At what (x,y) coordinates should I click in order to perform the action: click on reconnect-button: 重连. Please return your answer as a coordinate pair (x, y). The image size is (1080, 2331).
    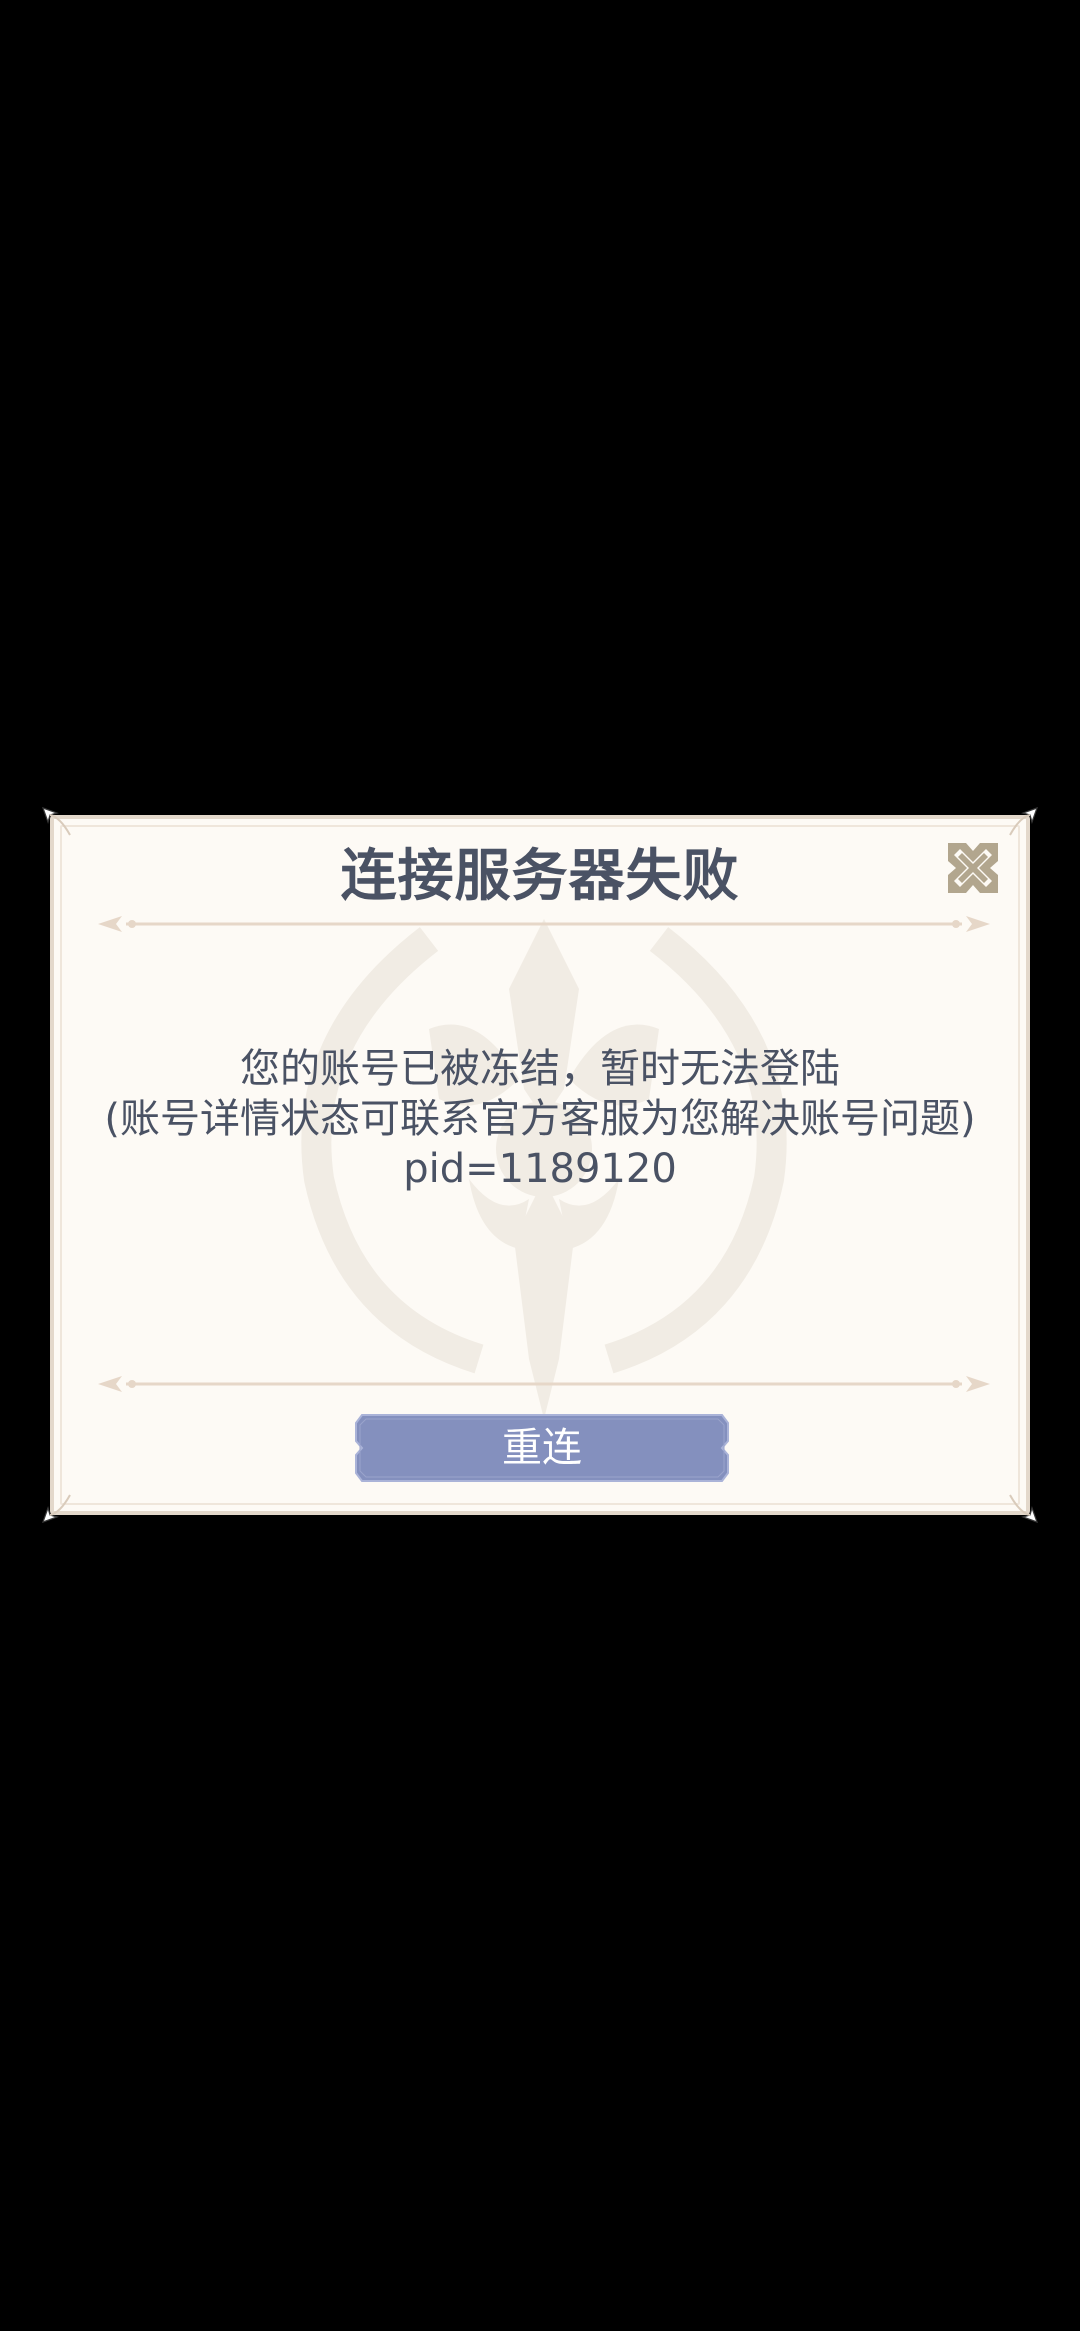
    Looking at the image, I should click on (542, 1448).